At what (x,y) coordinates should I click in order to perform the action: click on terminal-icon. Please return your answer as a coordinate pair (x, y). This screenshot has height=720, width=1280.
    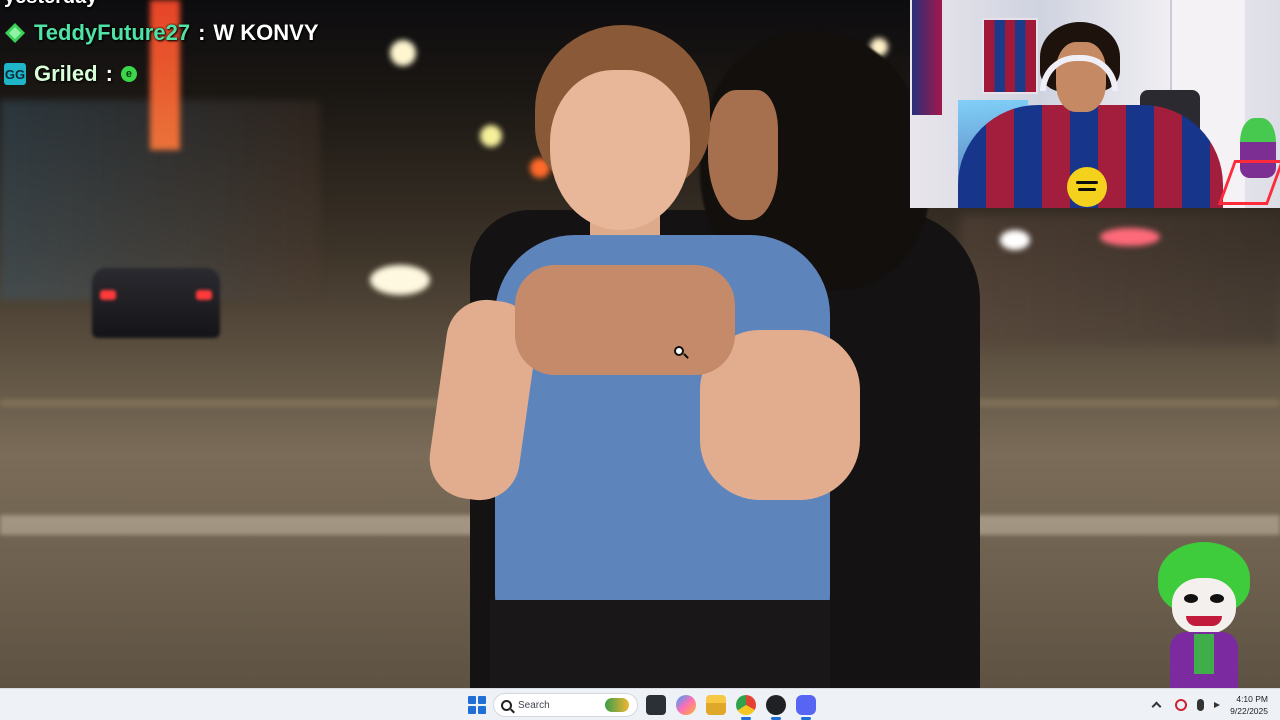
    Looking at the image, I should click on (656, 705).